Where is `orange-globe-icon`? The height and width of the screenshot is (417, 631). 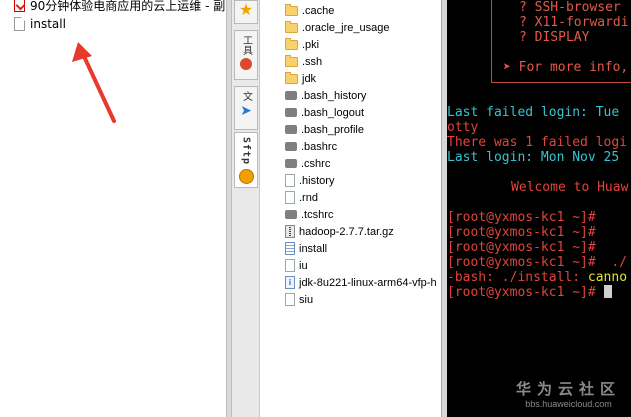 orange-globe-icon is located at coordinates (246, 177).